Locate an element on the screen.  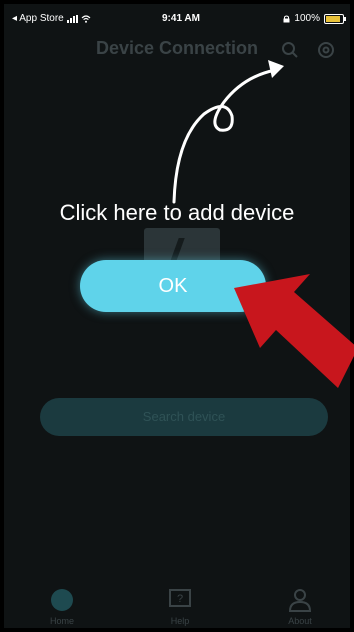
profile-icon is located at coordinates (300, 600).